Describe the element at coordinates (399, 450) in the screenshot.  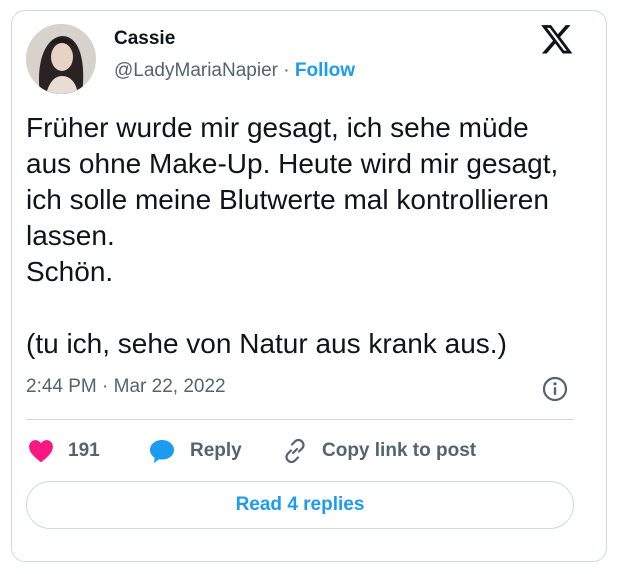
I see `copy-link-label: Copy link to post` at that location.